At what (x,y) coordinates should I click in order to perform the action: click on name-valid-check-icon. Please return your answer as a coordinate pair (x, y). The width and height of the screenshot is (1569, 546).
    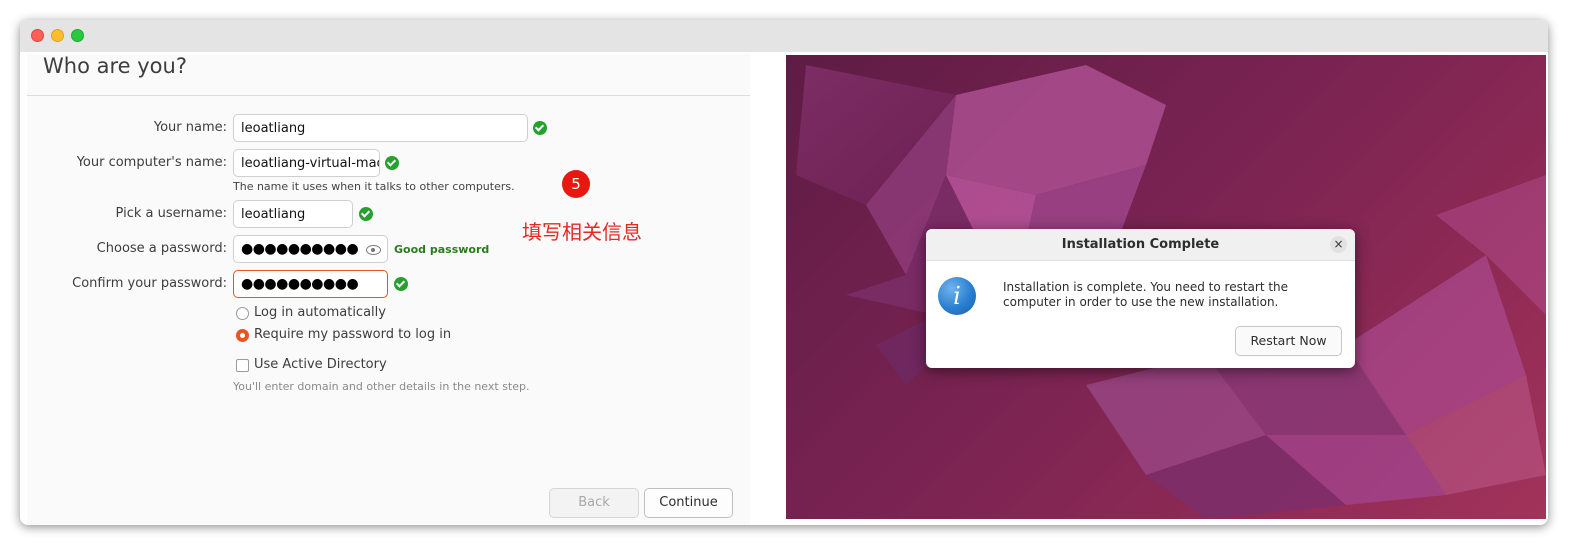
    Looking at the image, I should click on (540, 128).